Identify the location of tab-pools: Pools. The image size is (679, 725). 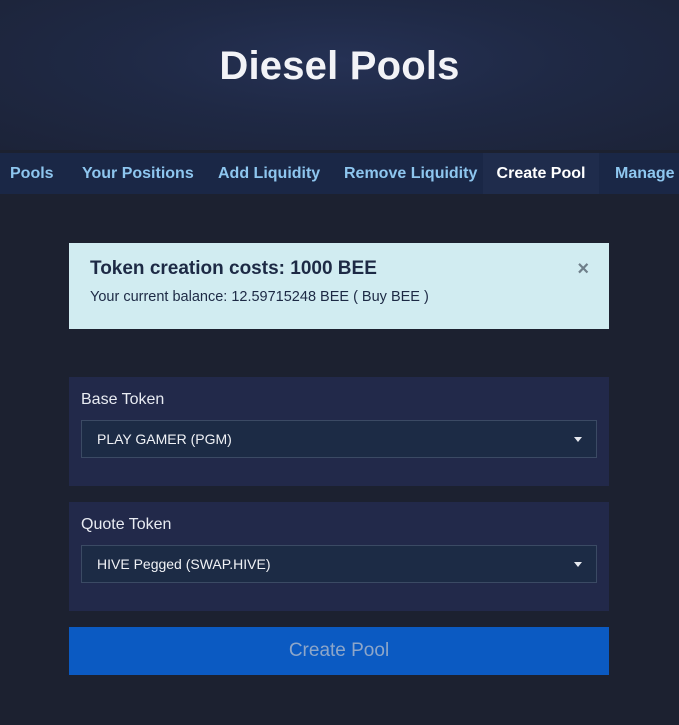
(32, 173).